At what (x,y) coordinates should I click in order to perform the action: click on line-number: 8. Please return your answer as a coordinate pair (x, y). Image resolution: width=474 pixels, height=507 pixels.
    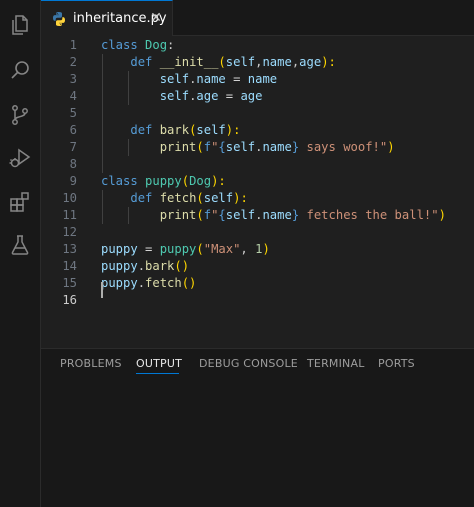
    Looking at the image, I should click on (73, 164).